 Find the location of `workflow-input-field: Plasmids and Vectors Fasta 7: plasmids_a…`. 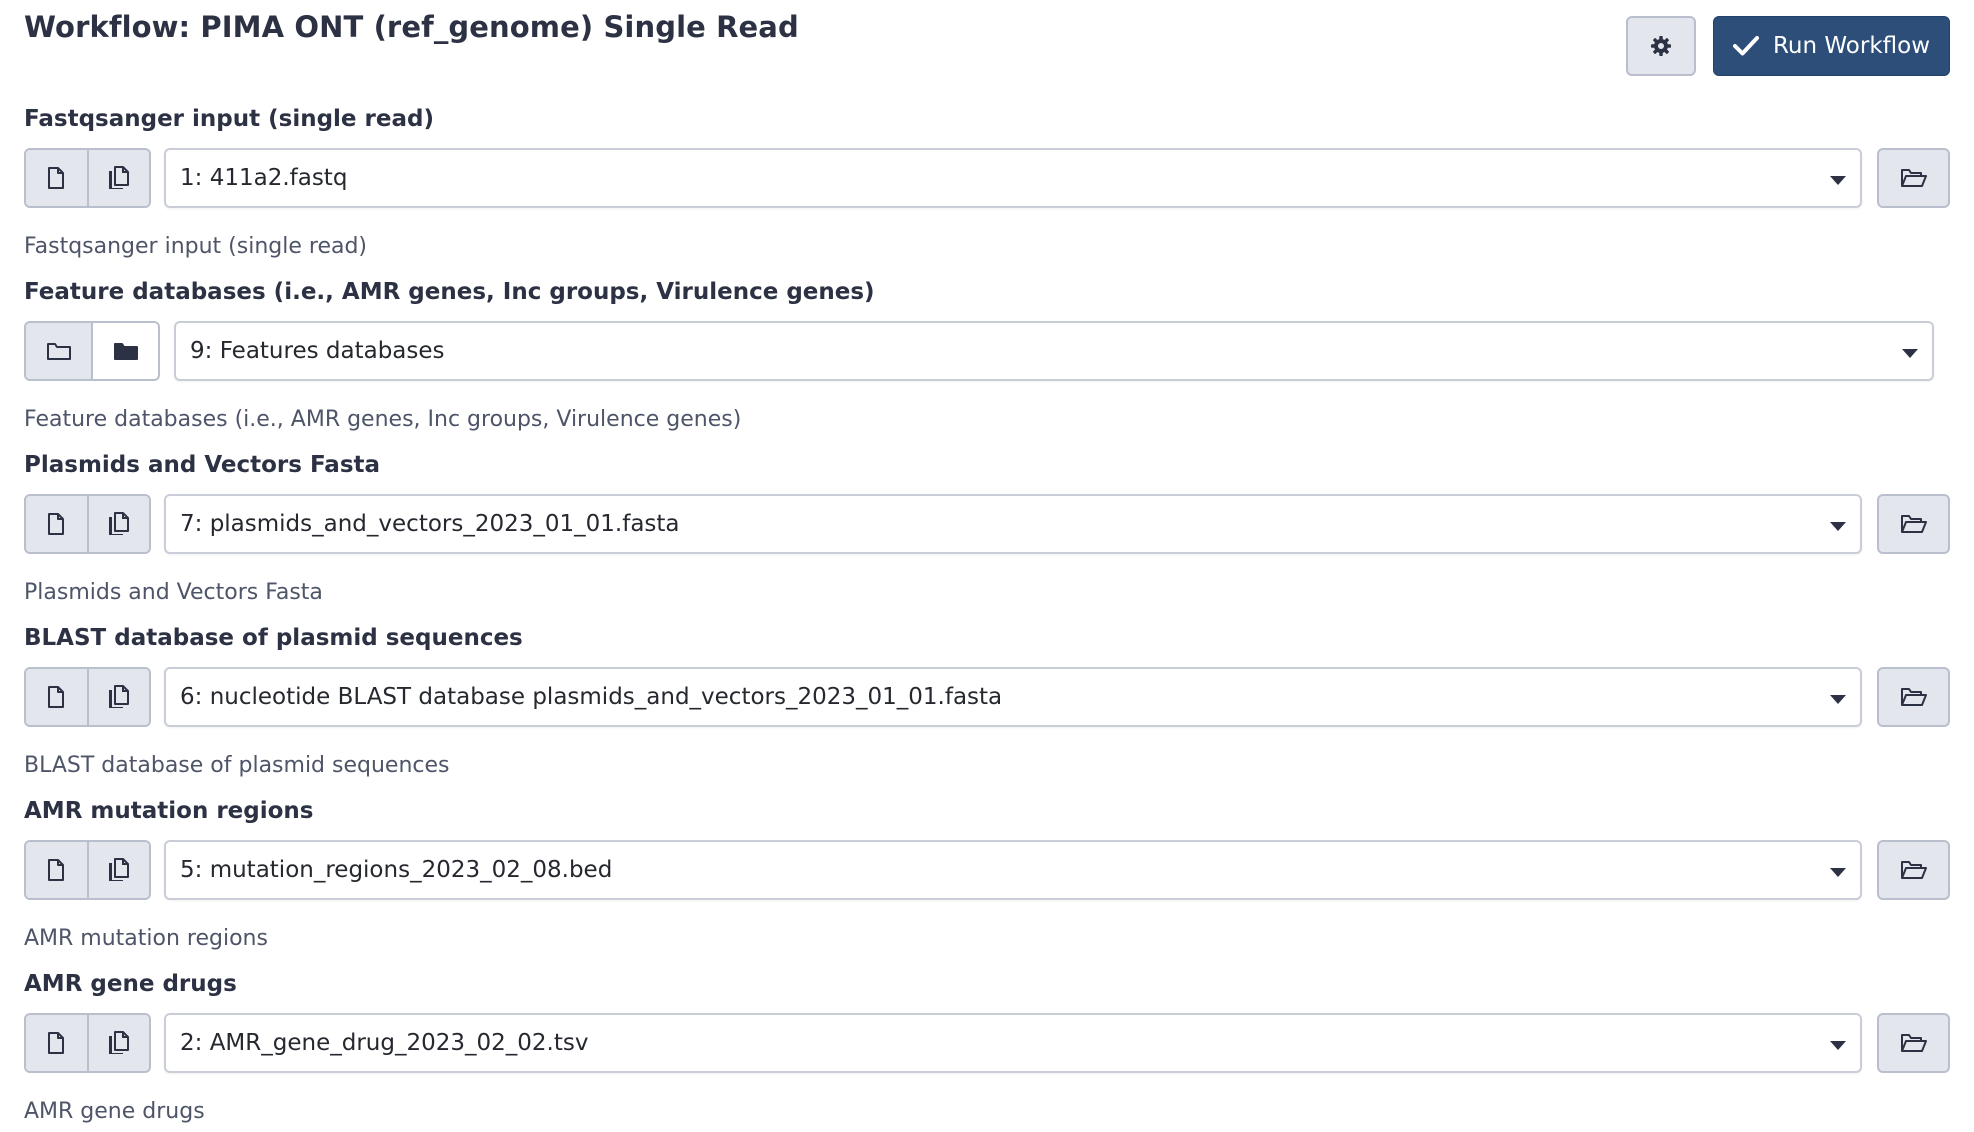

workflow-input-field: Plasmids and Vectors Fasta 7: plasmids_a… is located at coordinates (987, 528).